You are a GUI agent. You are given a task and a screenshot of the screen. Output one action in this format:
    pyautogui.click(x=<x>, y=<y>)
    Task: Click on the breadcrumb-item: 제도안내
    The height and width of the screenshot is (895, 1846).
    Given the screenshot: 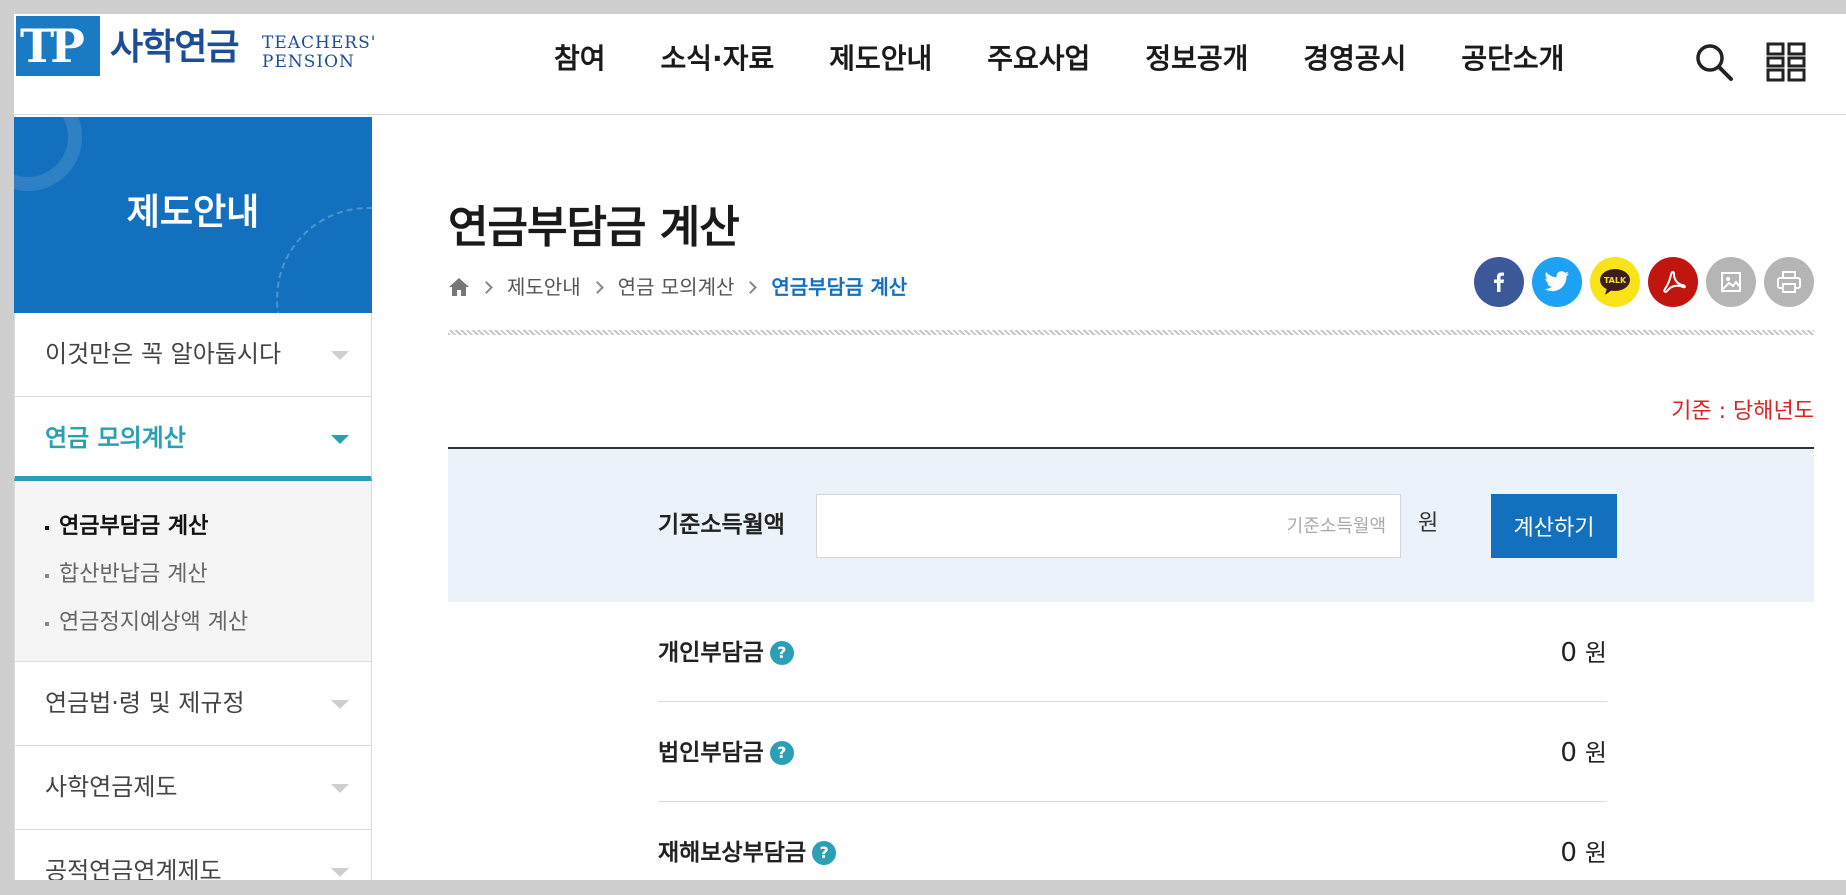 What is the action you would take?
    pyautogui.click(x=544, y=287)
    